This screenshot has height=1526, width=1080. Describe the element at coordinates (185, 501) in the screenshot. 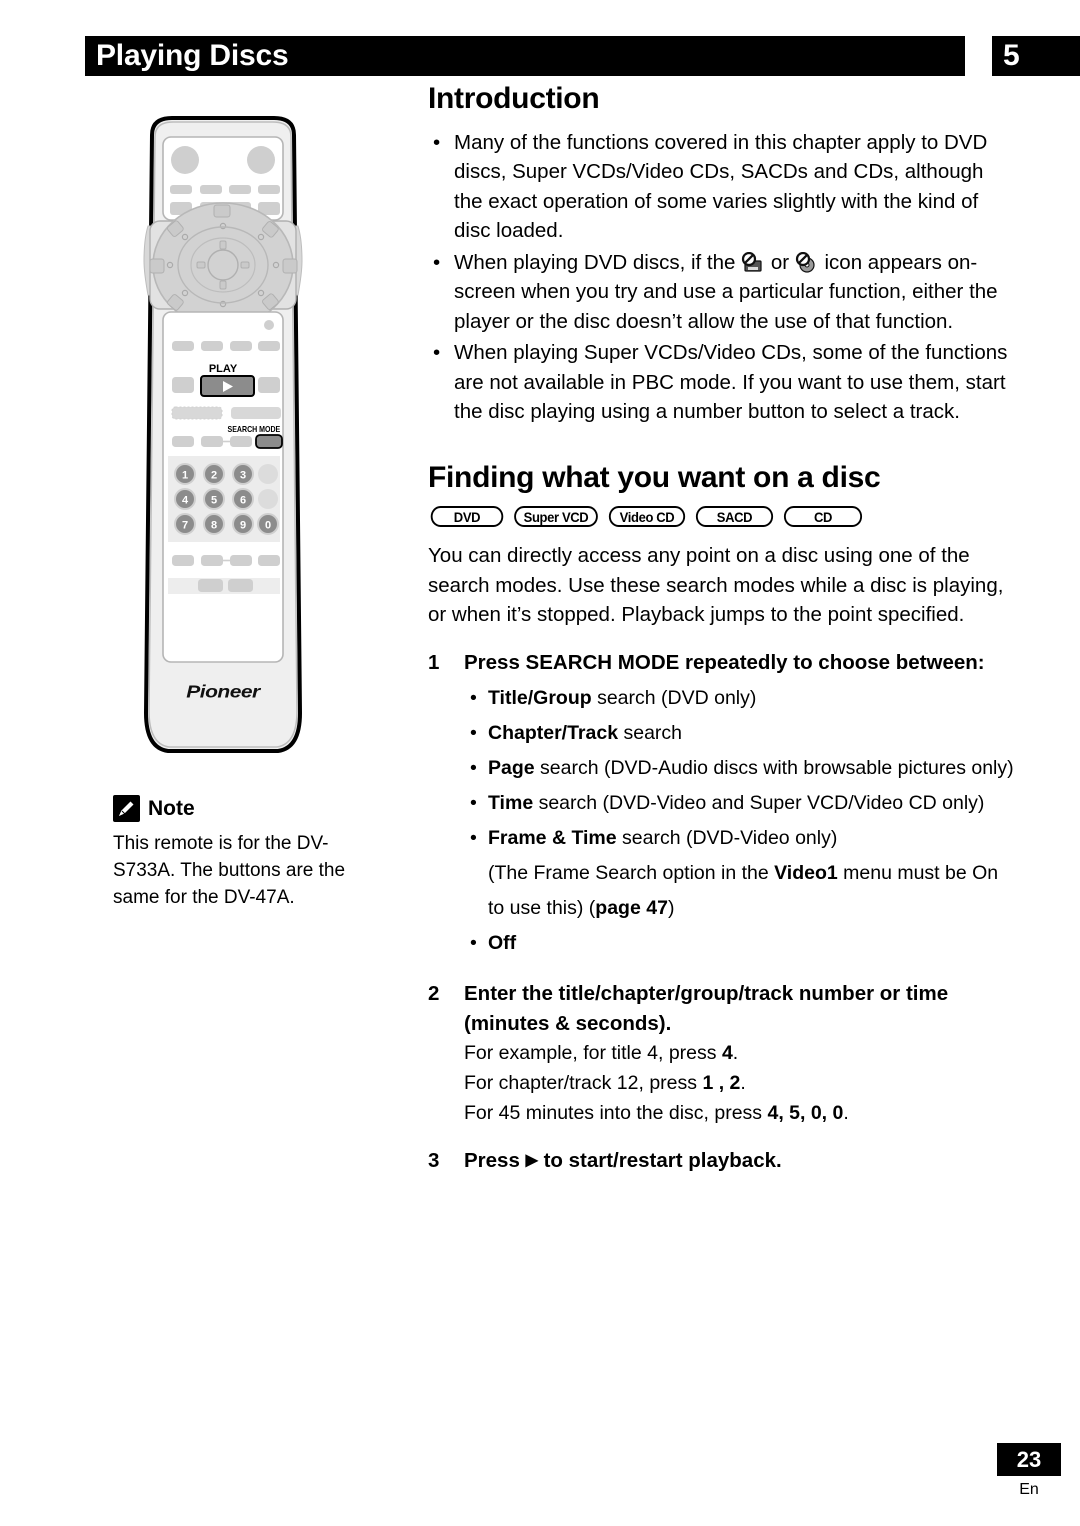

I see `svg-text: 4` at that location.